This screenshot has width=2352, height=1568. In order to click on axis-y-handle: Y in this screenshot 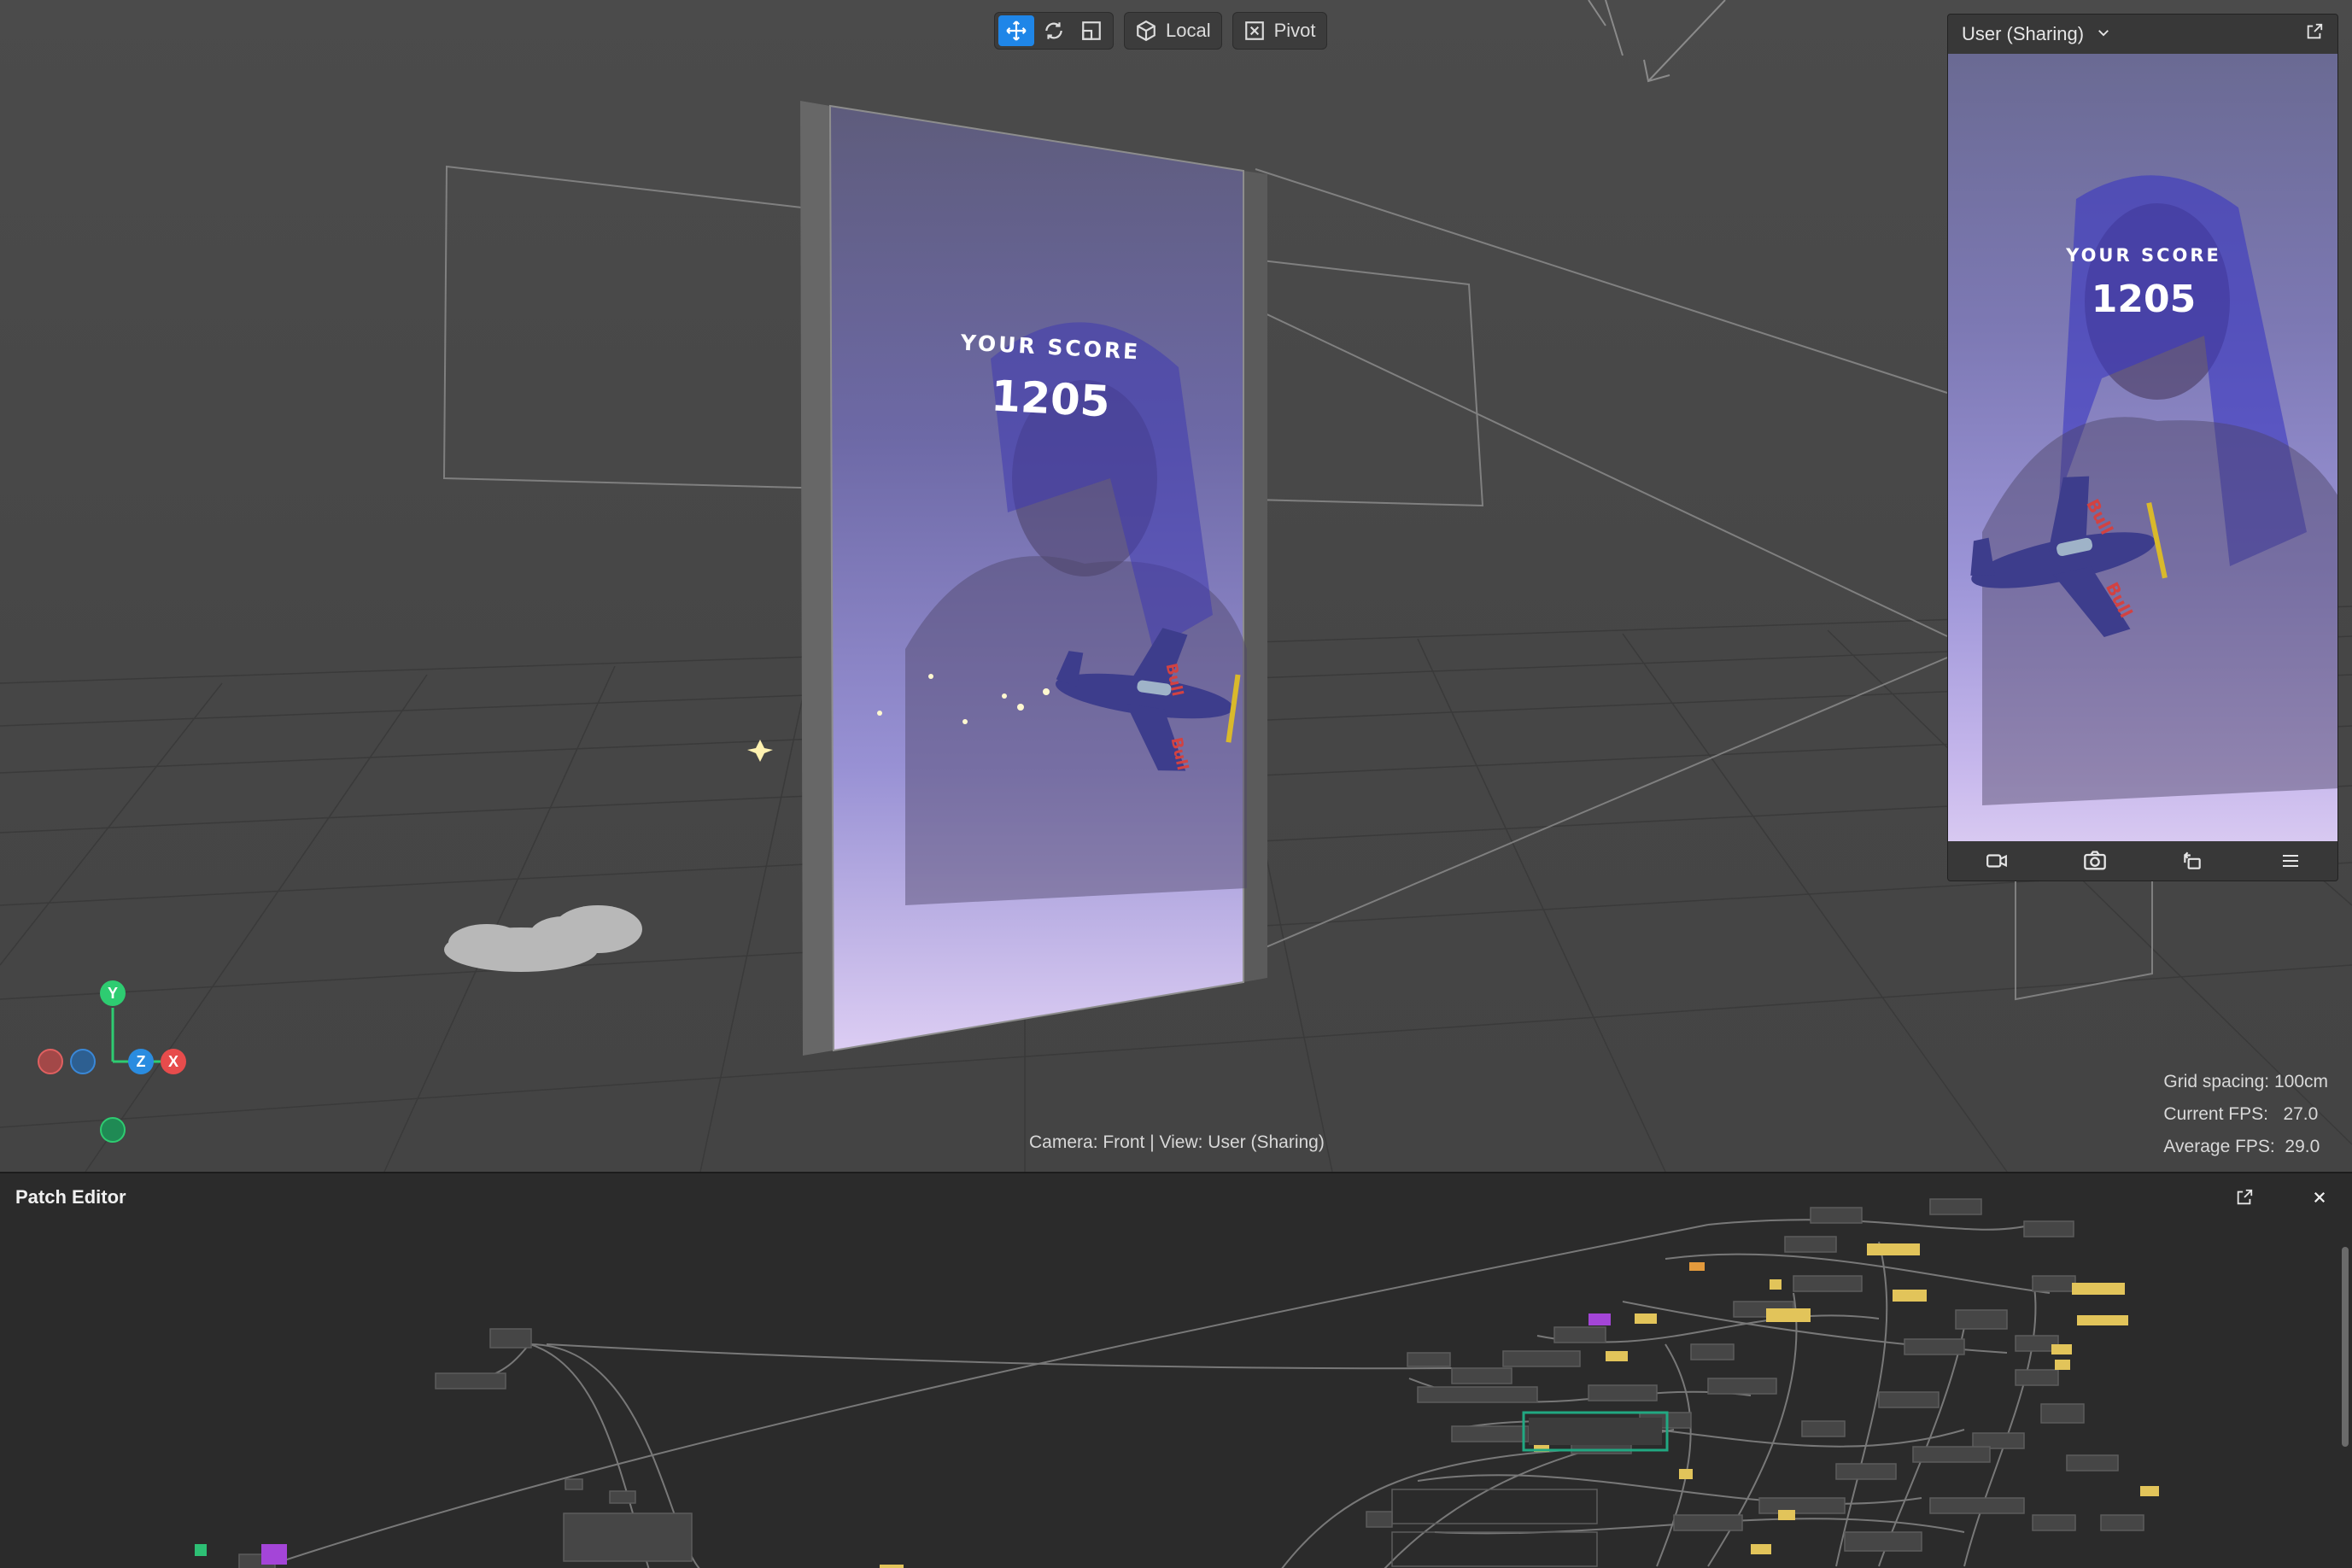, I will do `click(113, 993)`.